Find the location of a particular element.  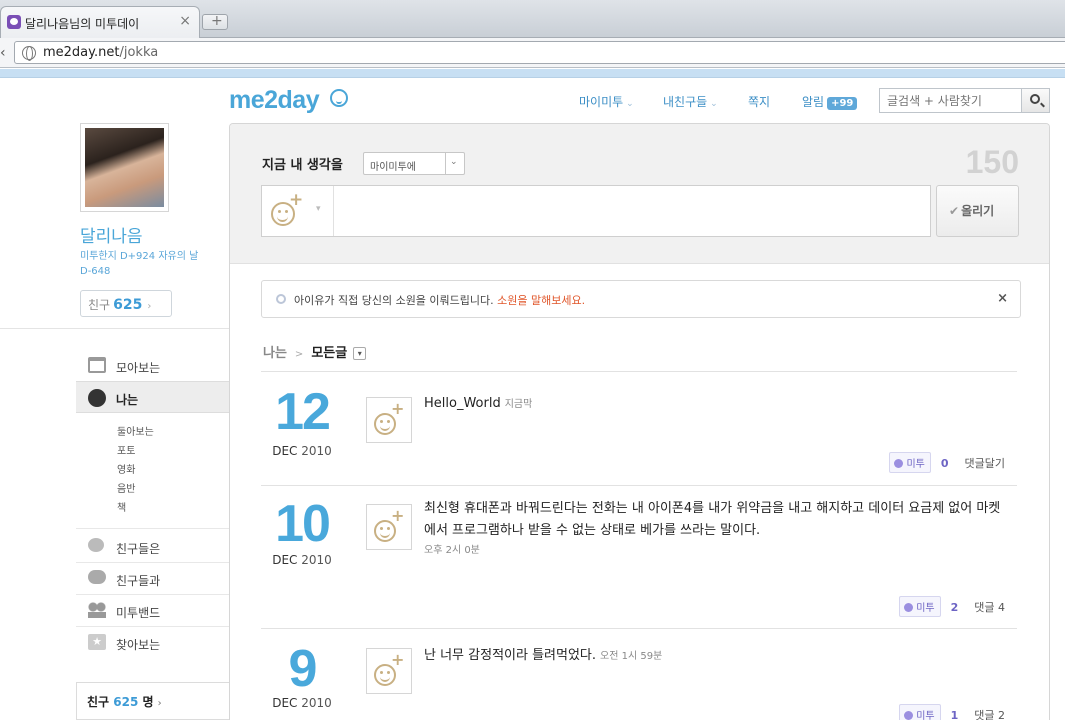

profile-name: 달리나음 is located at coordinates (111, 234).